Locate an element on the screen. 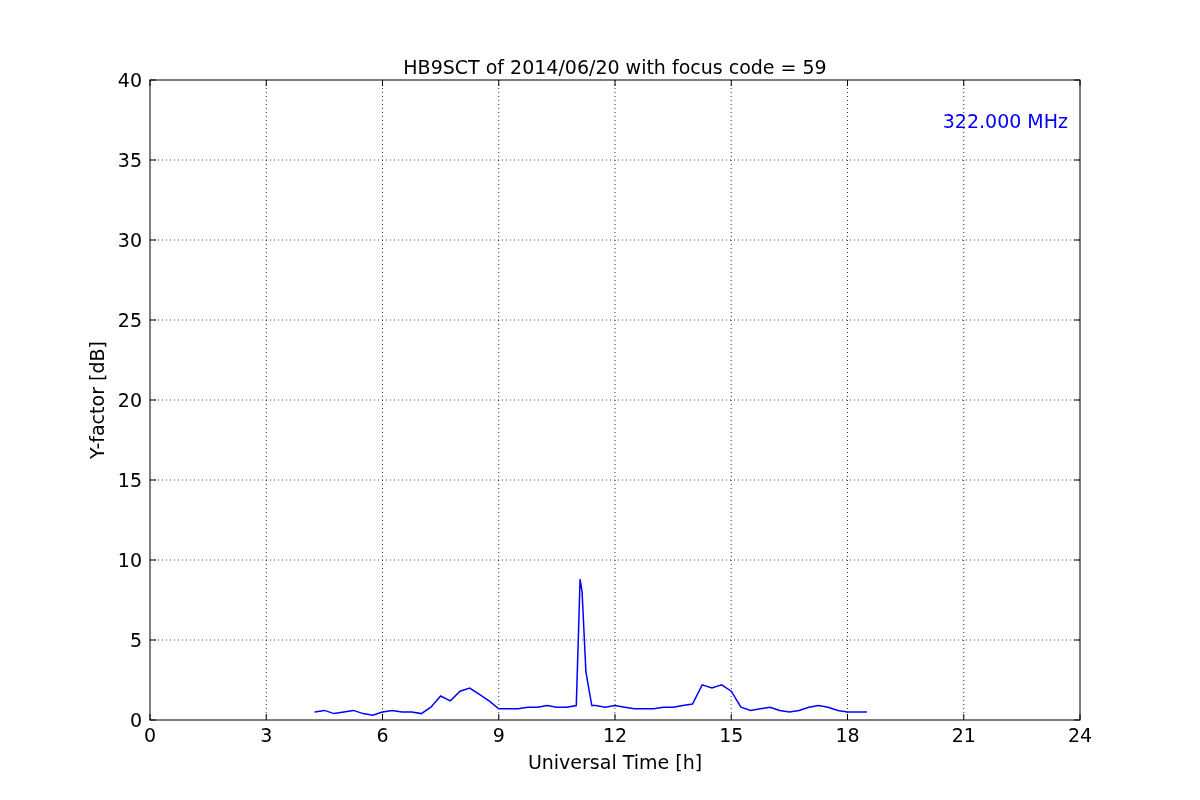 This screenshot has height=800, width=1200. y-tick-label: 15 is located at coordinates (129, 480).